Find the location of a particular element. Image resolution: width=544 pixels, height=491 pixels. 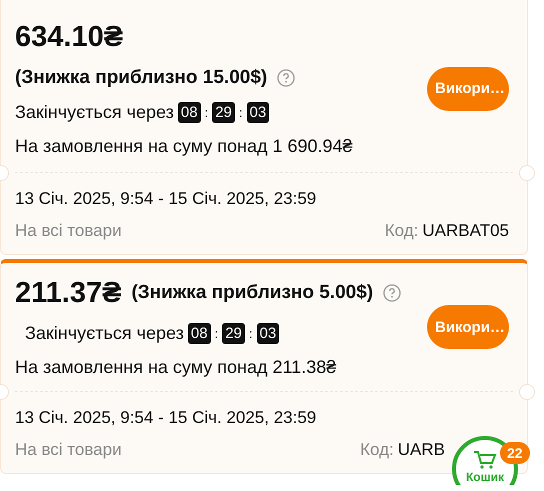

coupon-amount: 211.37₴ is located at coordinates (68, 293).